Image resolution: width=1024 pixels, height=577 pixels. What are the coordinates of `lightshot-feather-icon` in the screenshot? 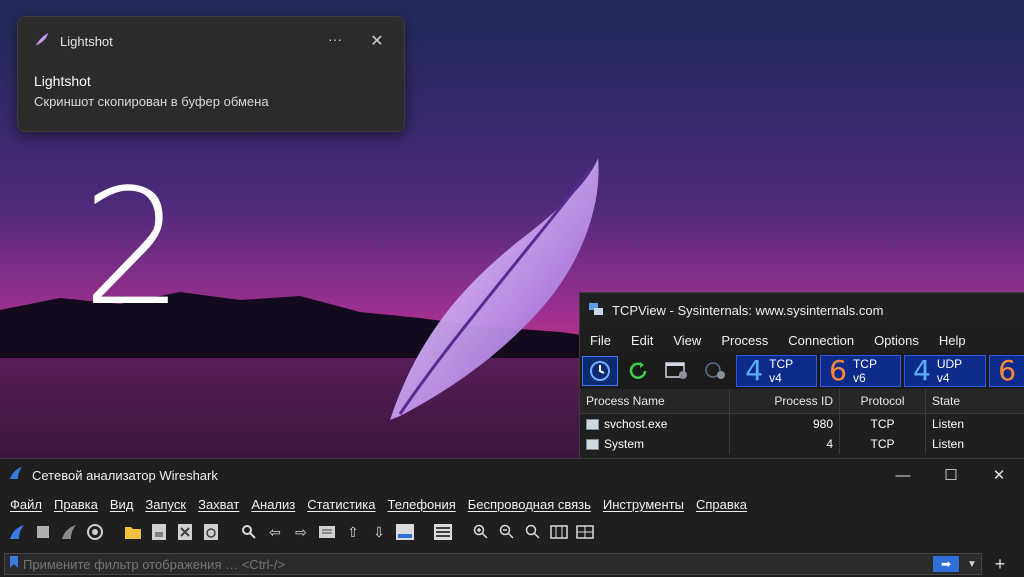 It's located at (42, 41).